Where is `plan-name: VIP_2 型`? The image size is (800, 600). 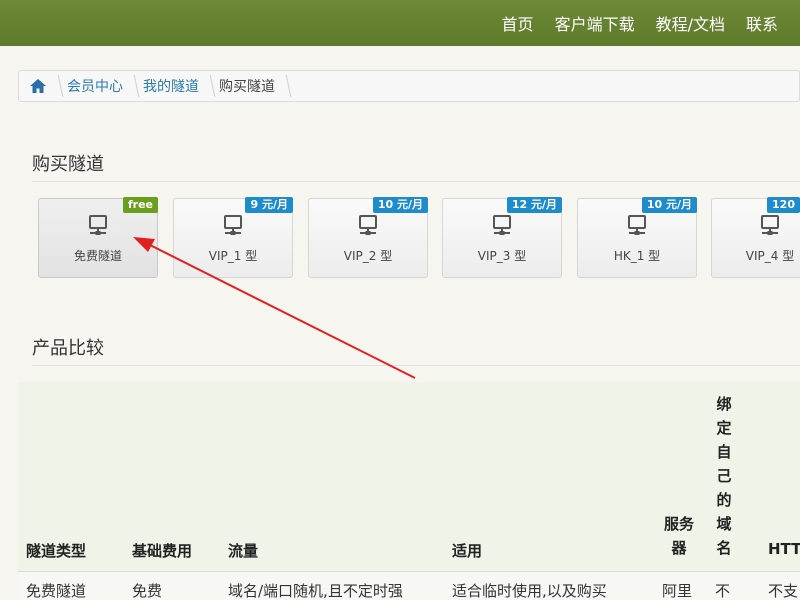 plan-name: VIP_2 型 is located at coordinates (368, 256).